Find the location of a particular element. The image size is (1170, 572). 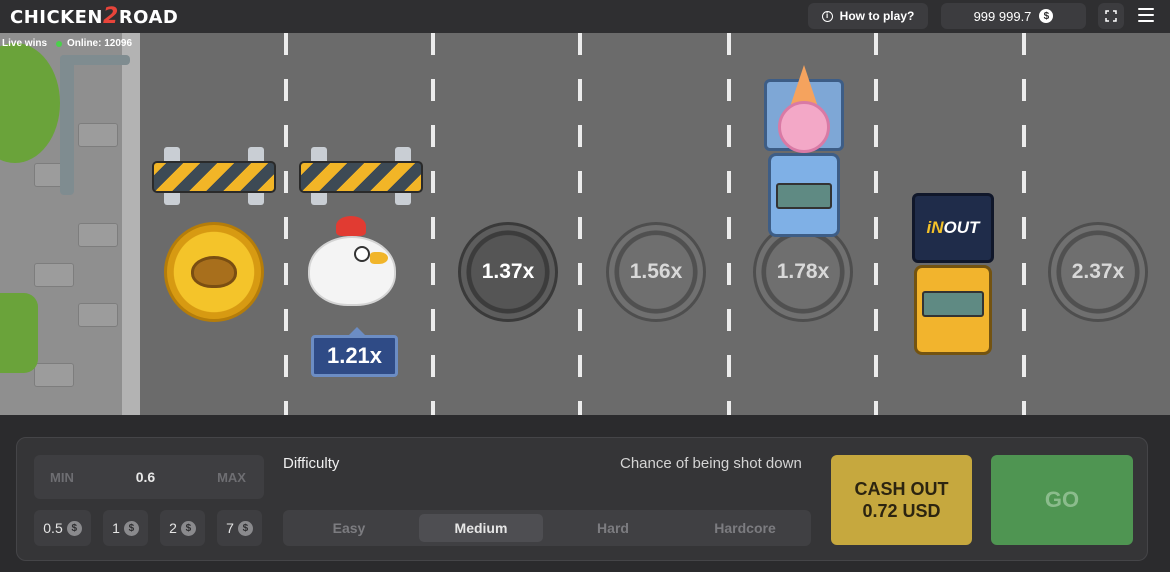

bet-chip: 0.5 $ is located at coordinates (62, 528).